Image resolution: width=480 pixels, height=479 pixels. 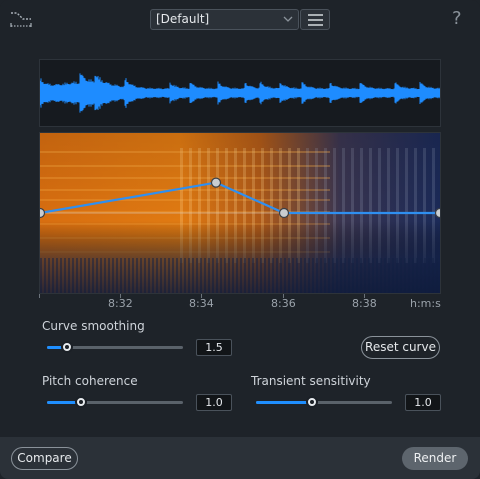 What do you see at coordinates (90, 381) in the screenshot?
I see `pitch-coherence-label: Pitch coherence` at bounding box center [90, 381].